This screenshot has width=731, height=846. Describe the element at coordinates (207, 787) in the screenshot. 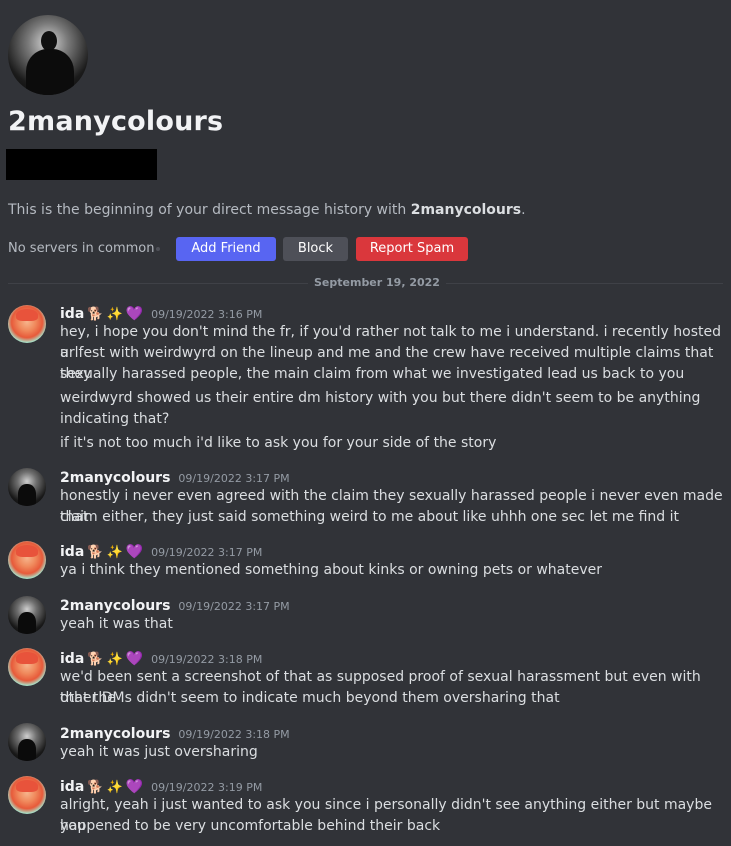

I see `message-timestamp: 09/19/2022 3:19 PM` at that location.